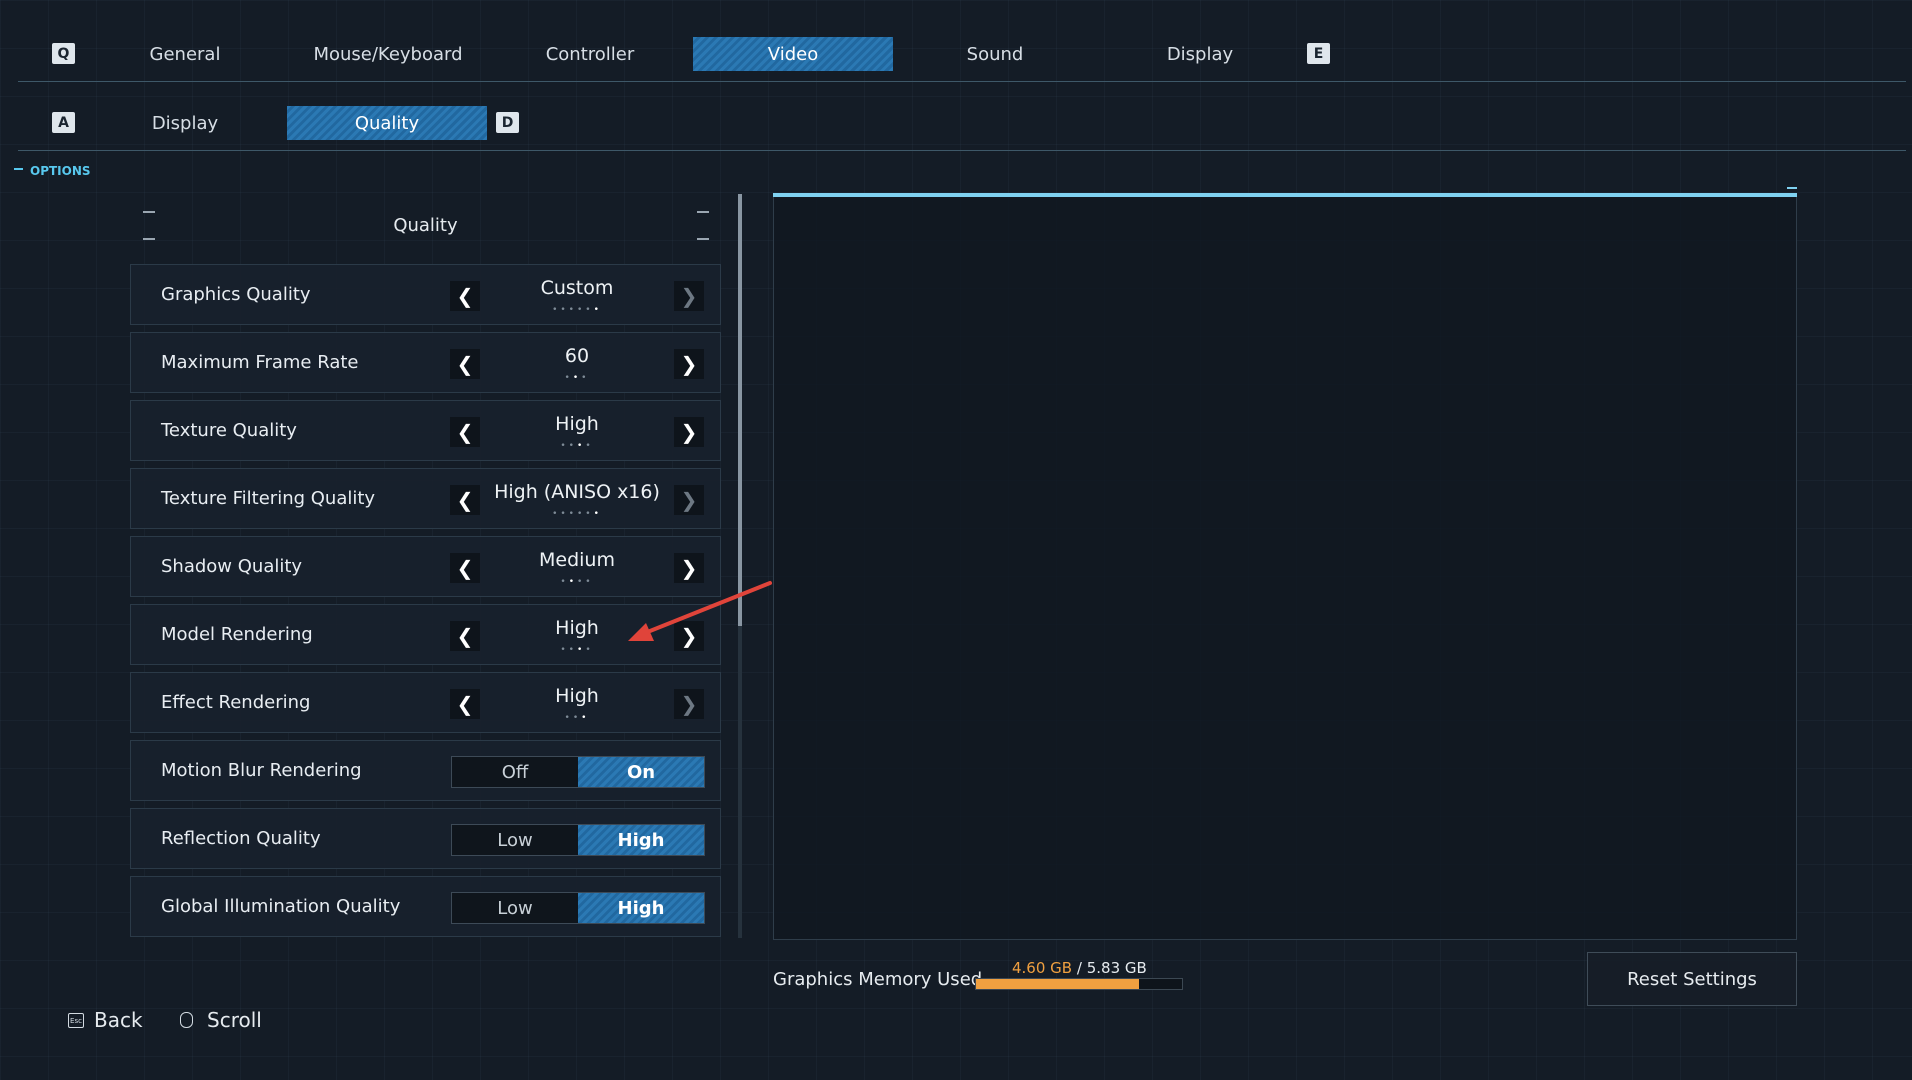  What do you see at coordinates (118, 1020) in the screenshot?
I see `back-button: Back` at bounding box center [118, 1020].